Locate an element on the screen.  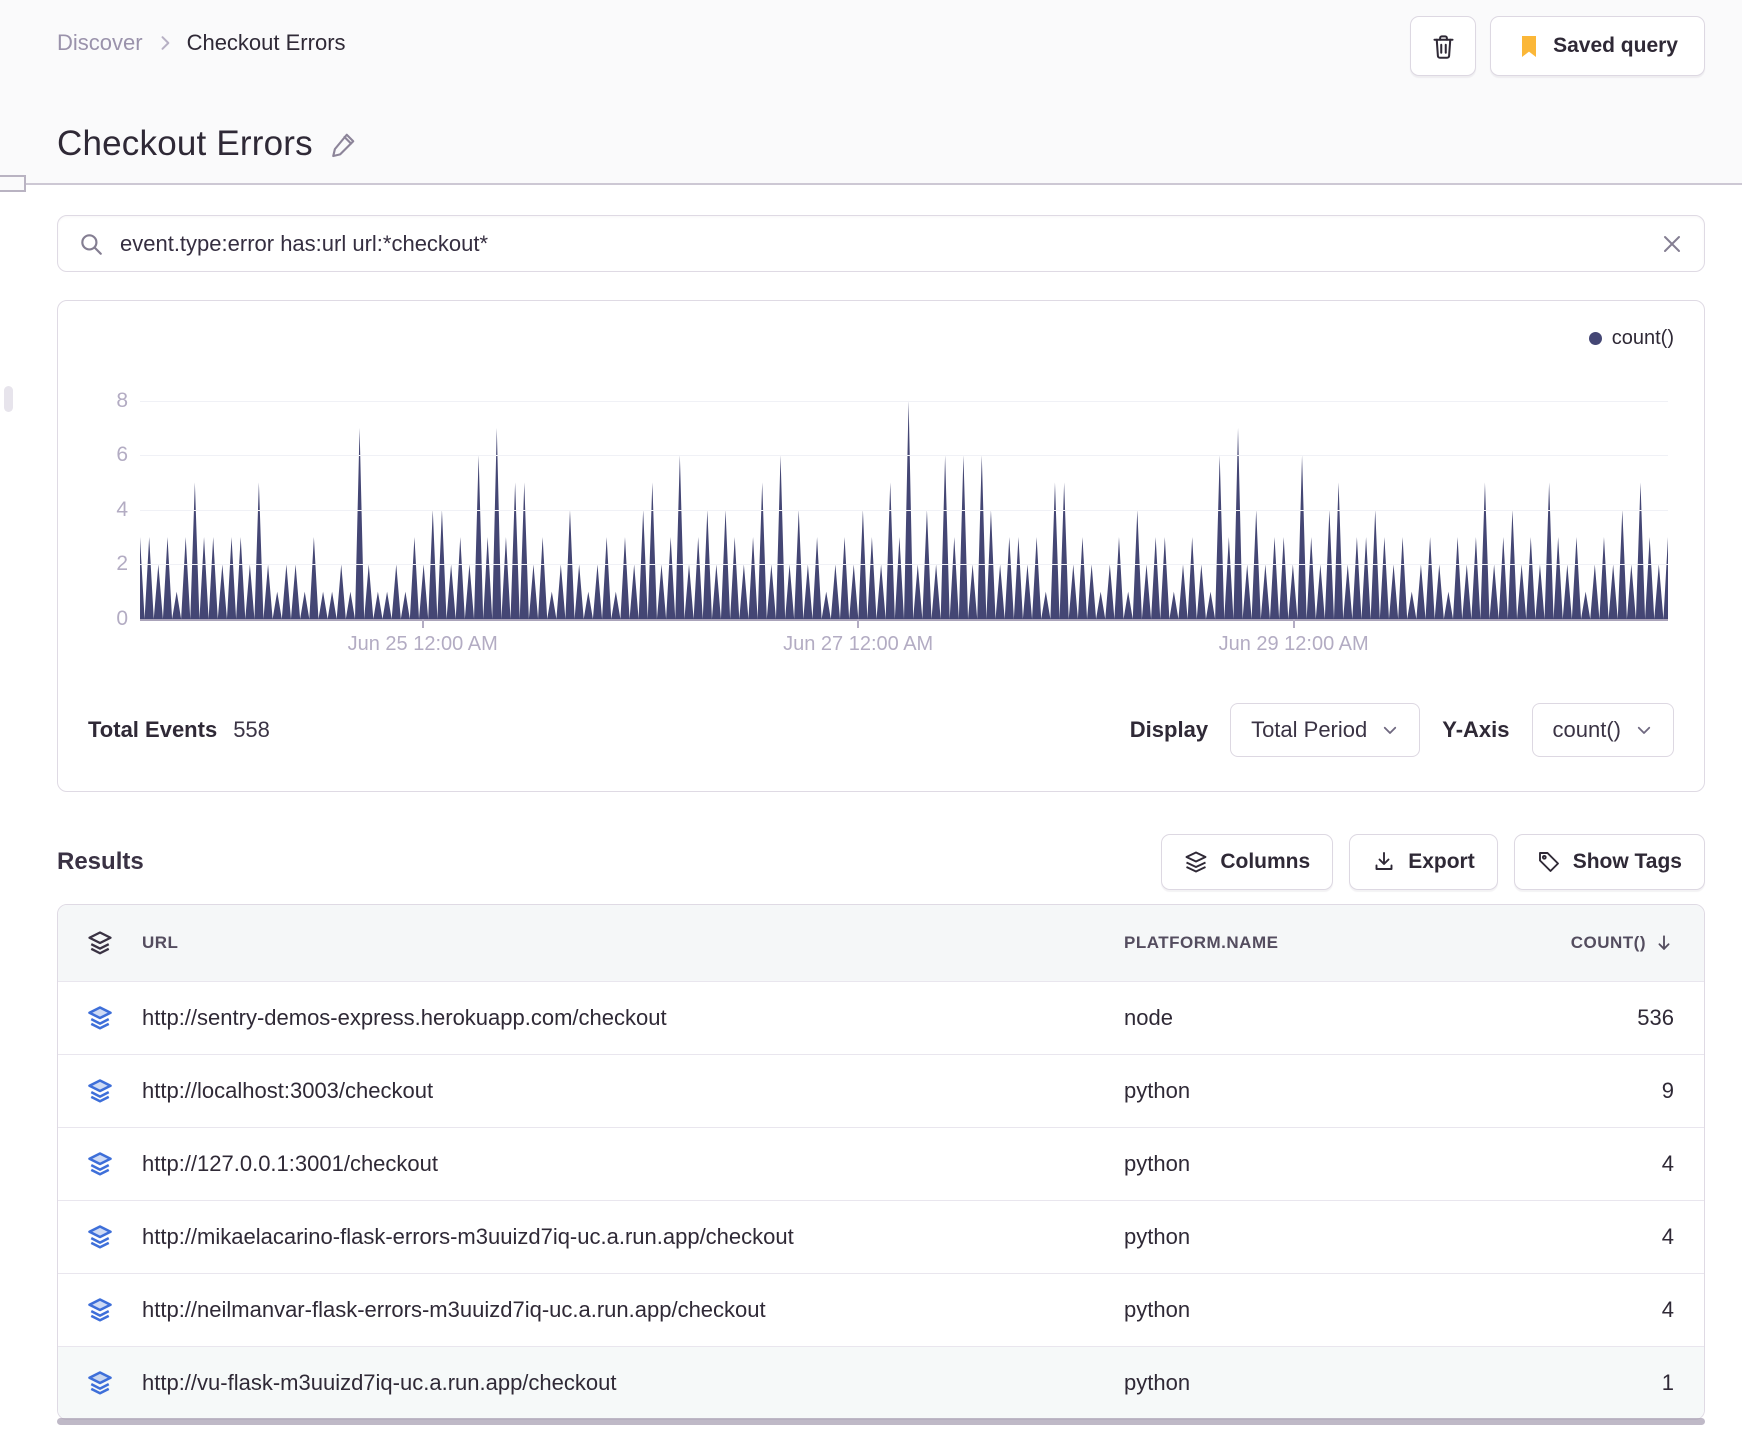
search-input is located at coordinates (882, 243).